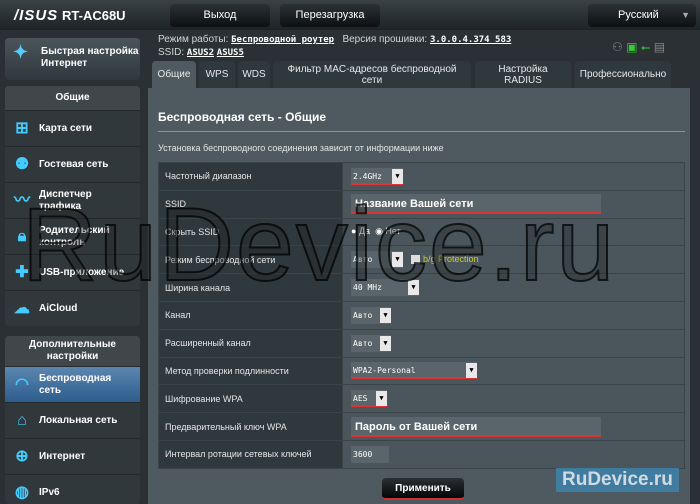 The height and width of the screenshot is (504, 700). I want to click on page-title: Беспроводная сеть - Общие, so click(242, 117).